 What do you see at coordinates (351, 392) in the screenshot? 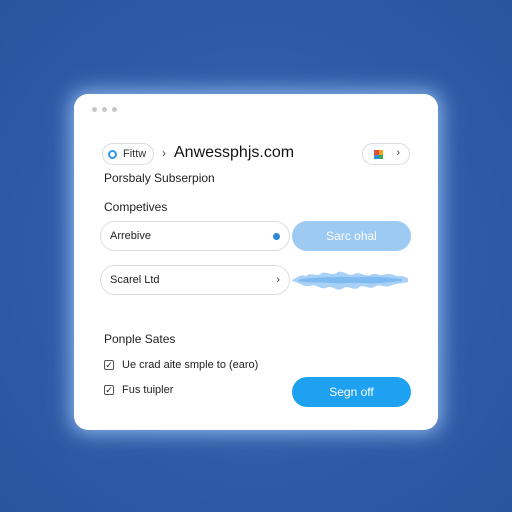
I see `sign-off-button: Segn off` at bounding box center [351, 392].